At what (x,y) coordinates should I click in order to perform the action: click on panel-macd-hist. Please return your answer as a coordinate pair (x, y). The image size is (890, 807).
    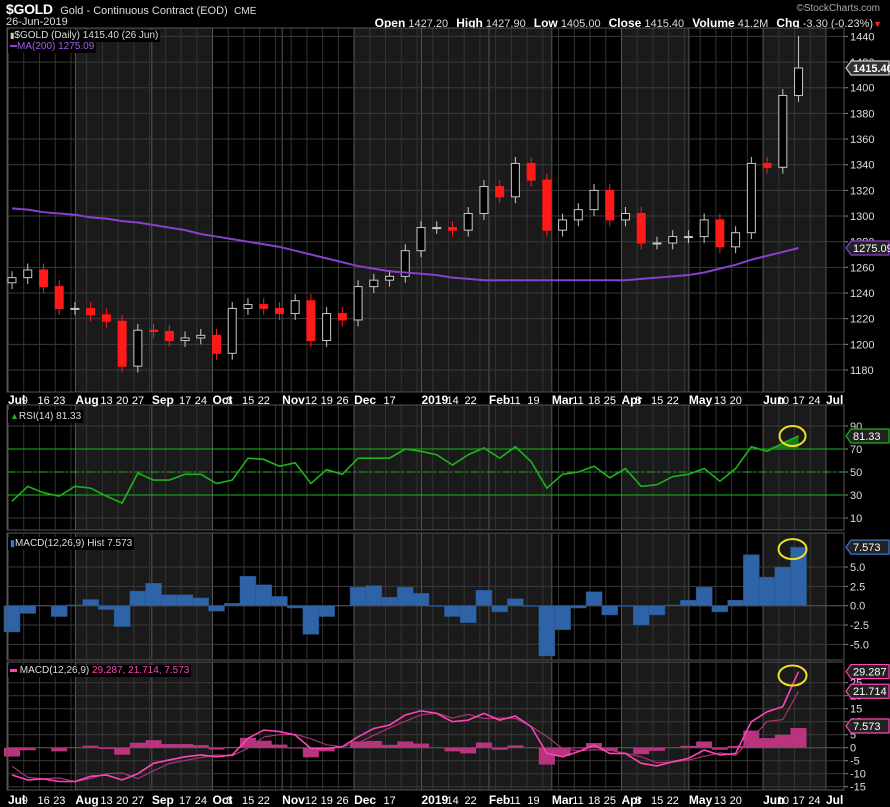
    Looking at the image, I should click on (423, 596).